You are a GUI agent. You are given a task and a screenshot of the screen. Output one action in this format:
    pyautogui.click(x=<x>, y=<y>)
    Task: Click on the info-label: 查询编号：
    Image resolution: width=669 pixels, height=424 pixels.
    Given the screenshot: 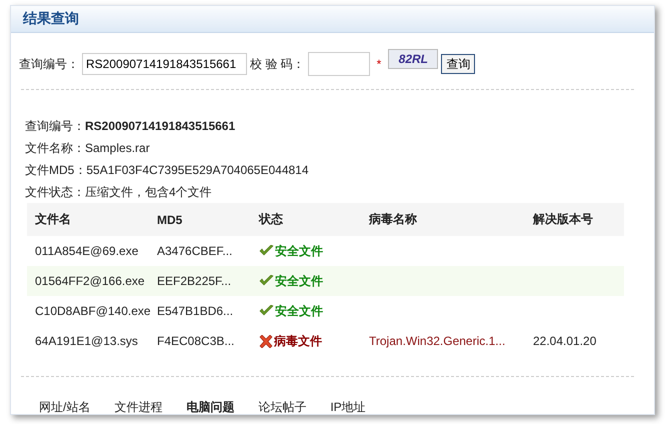 What is the action you would take?
    pyautogui.click(x=55, y=126)
    